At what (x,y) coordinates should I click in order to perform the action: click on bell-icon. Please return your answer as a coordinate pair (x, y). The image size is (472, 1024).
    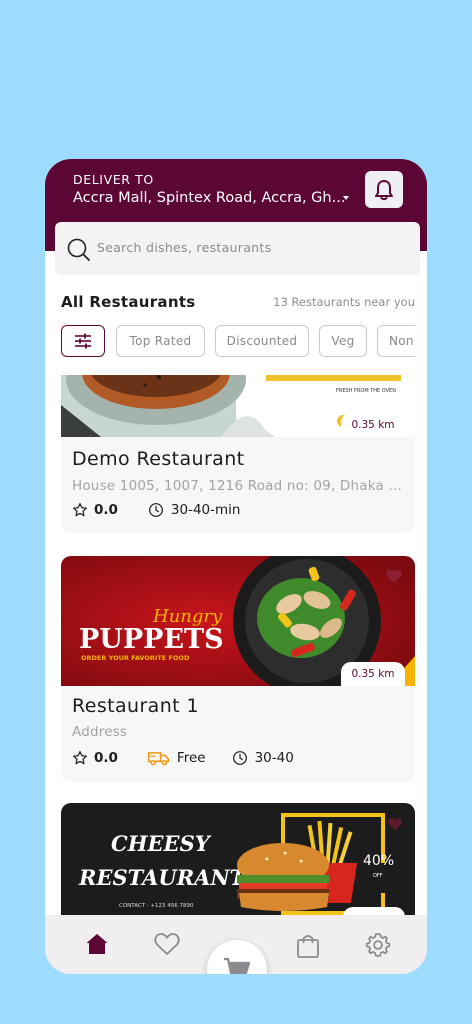
    Looking at the image, I should click on (384, 189).